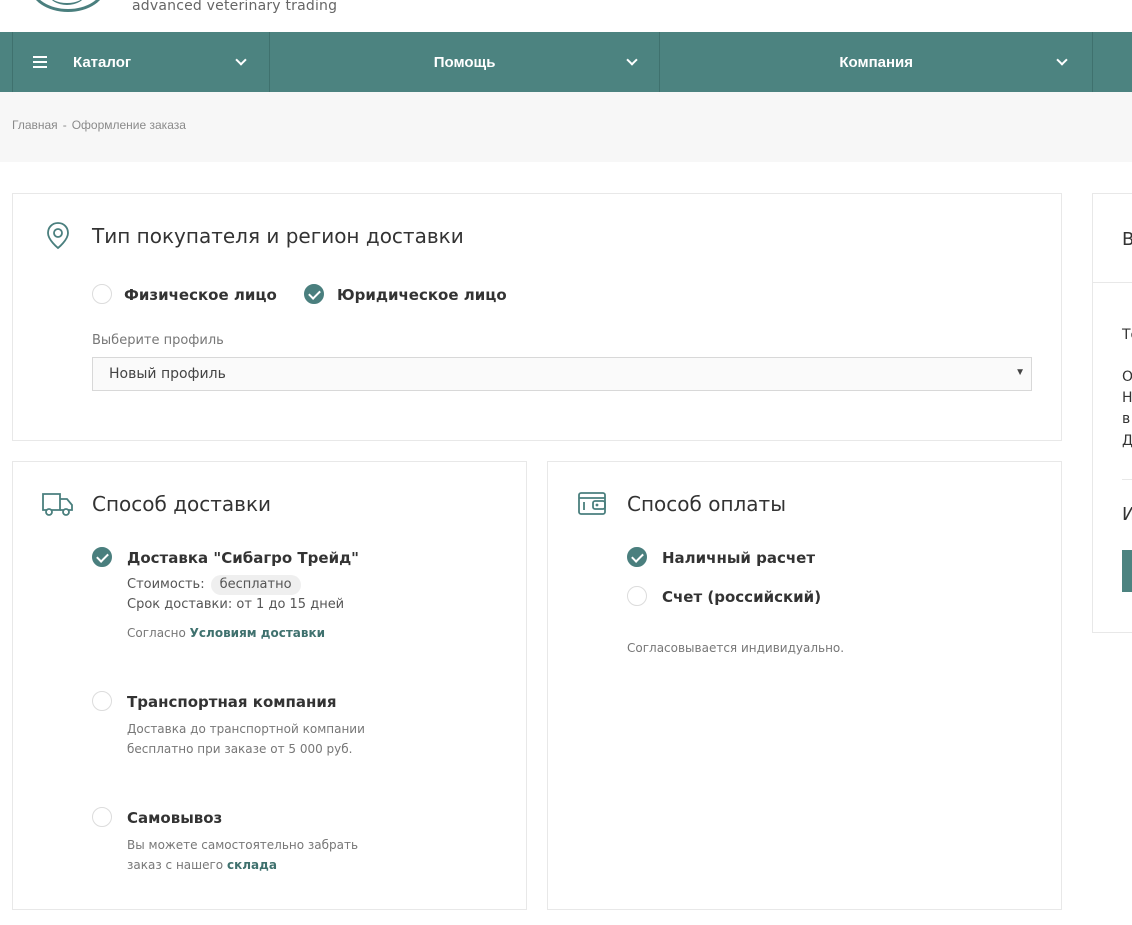  Describe the element at coordinates (1127, 398) in the screenshot. I see `summary-line: Н` at that location.